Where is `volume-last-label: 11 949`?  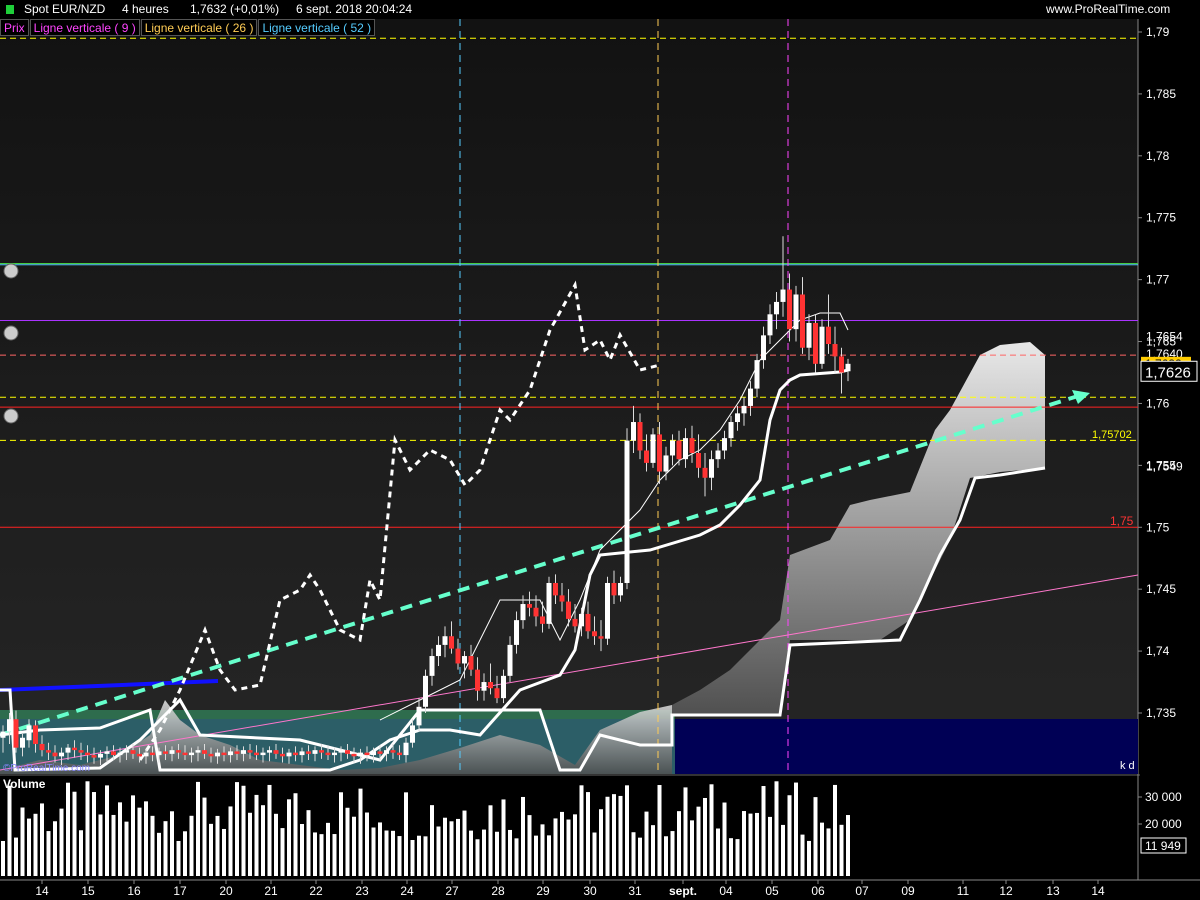 volume-last-label: 11 949 is located at coordinates (1163, 846).